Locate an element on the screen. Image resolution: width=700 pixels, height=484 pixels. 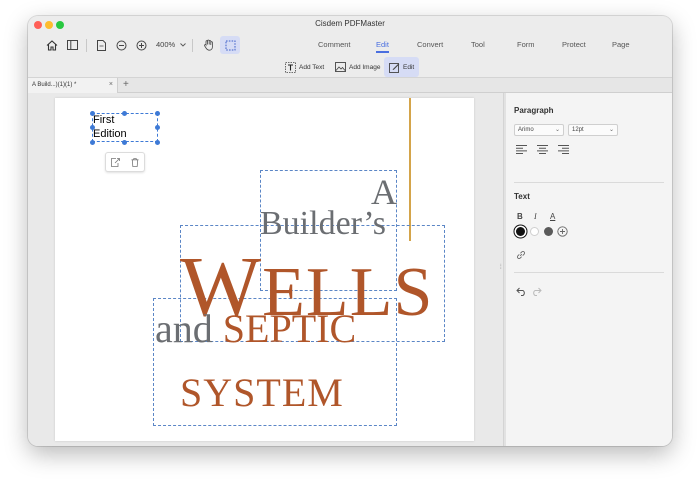
zoom-level: 400% is located at coordinates (166, 44).